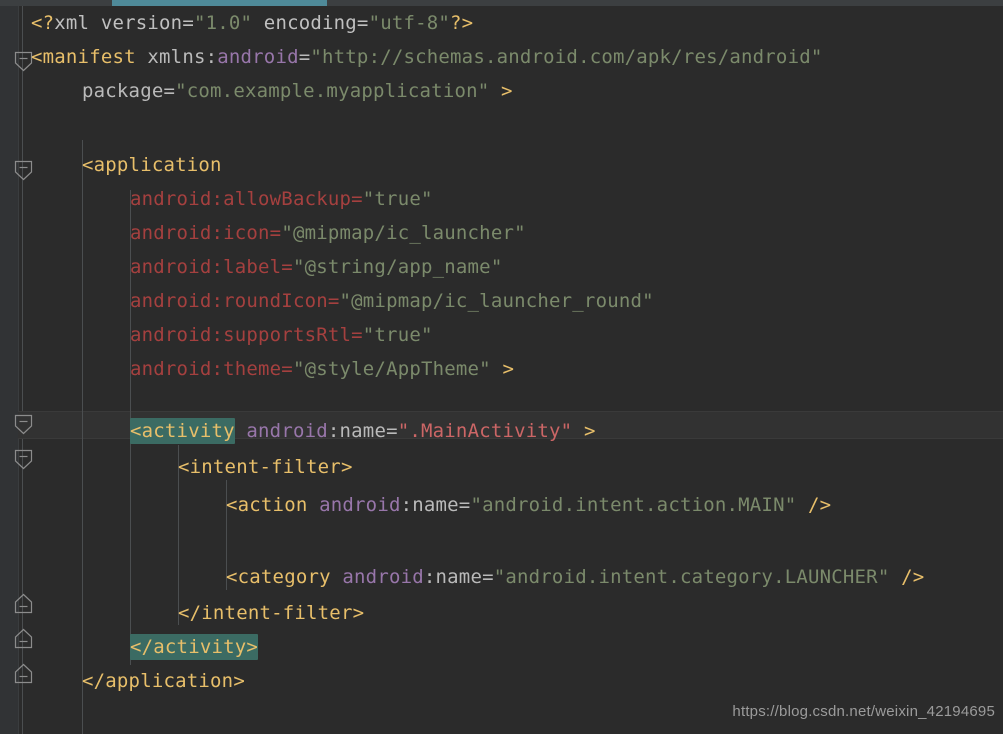  Describe the element at coordinates (23, 367) in the screenshot. I see `fold-marker-column` at that location.